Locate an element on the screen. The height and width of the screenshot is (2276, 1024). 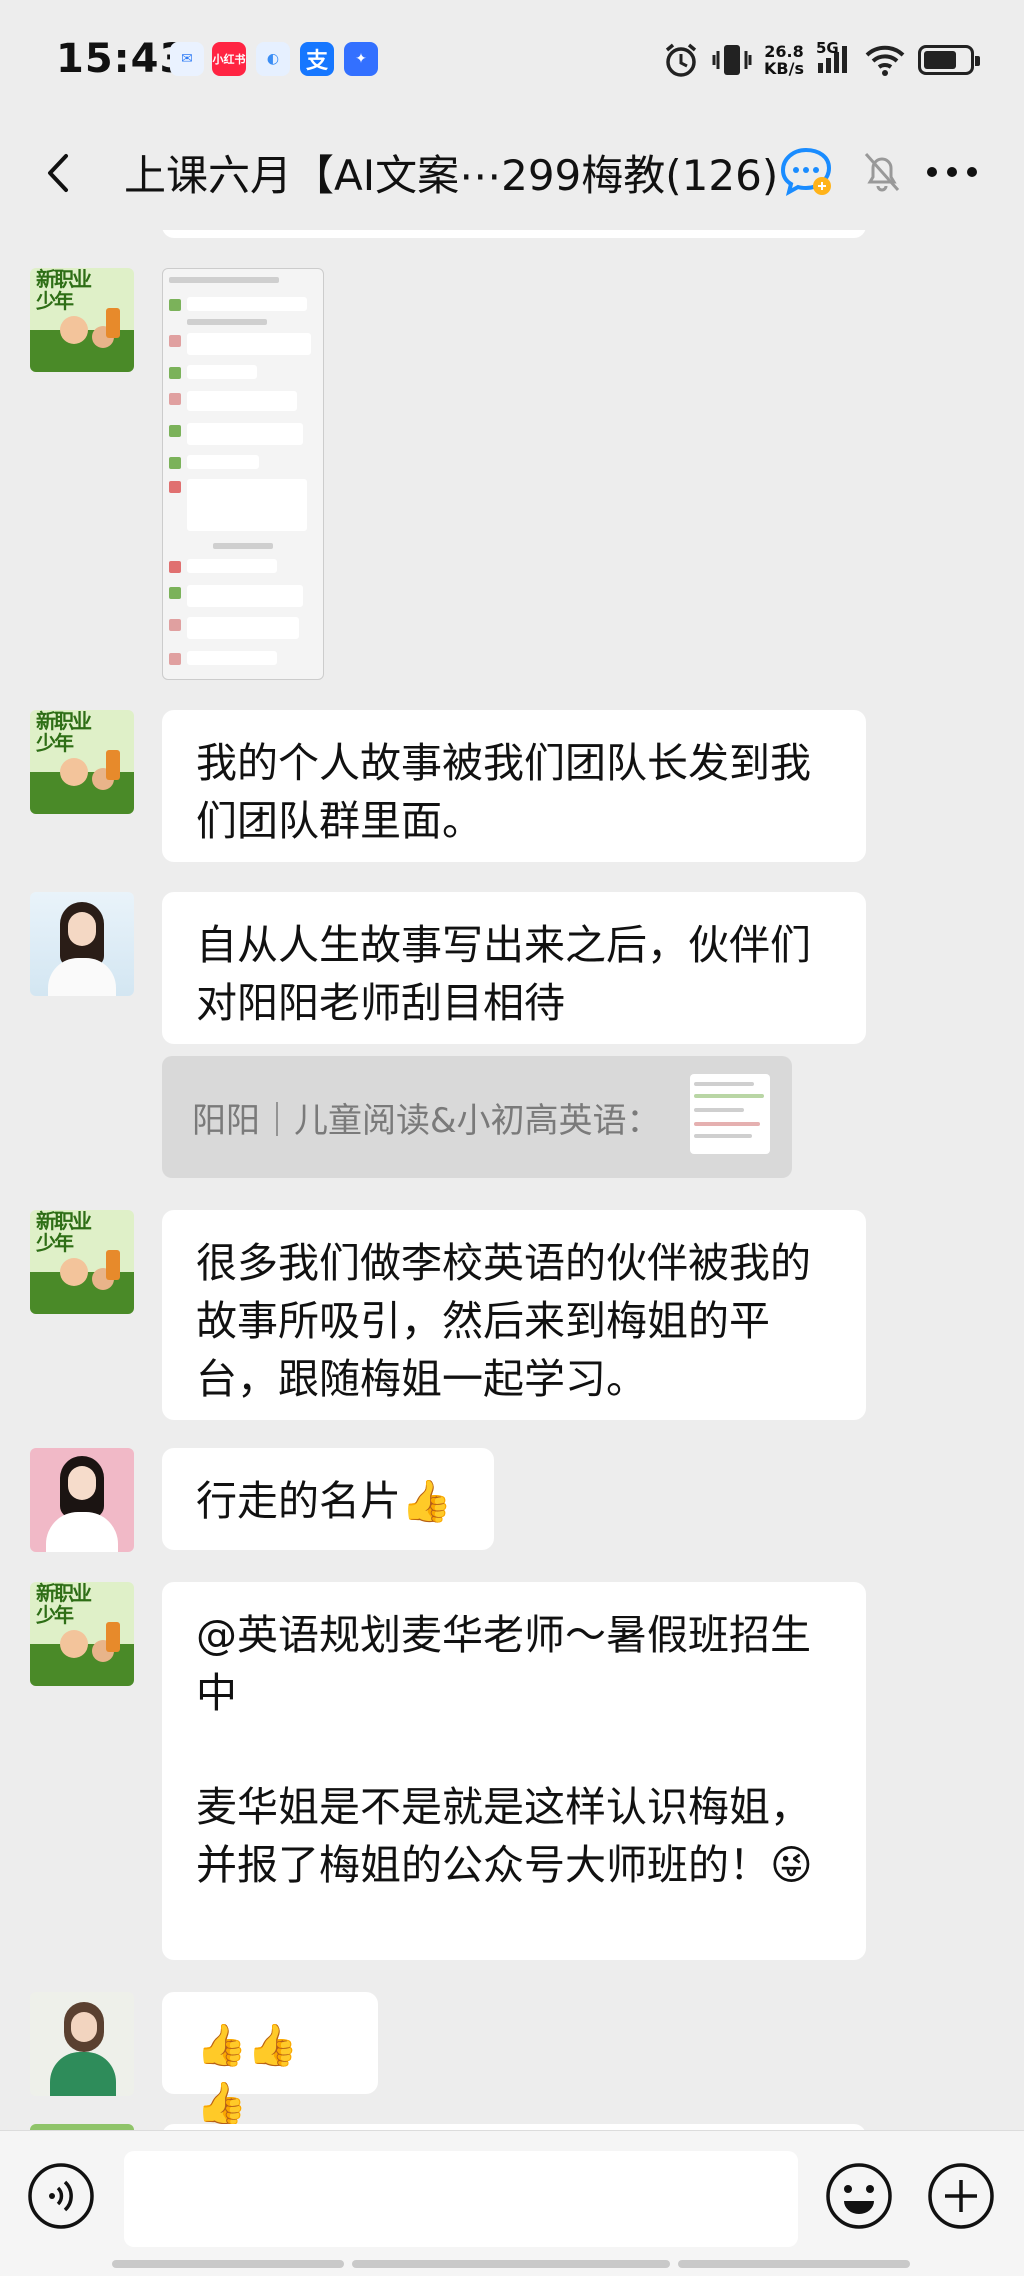
mute-bell-icon is located at coordinates (882, 172).